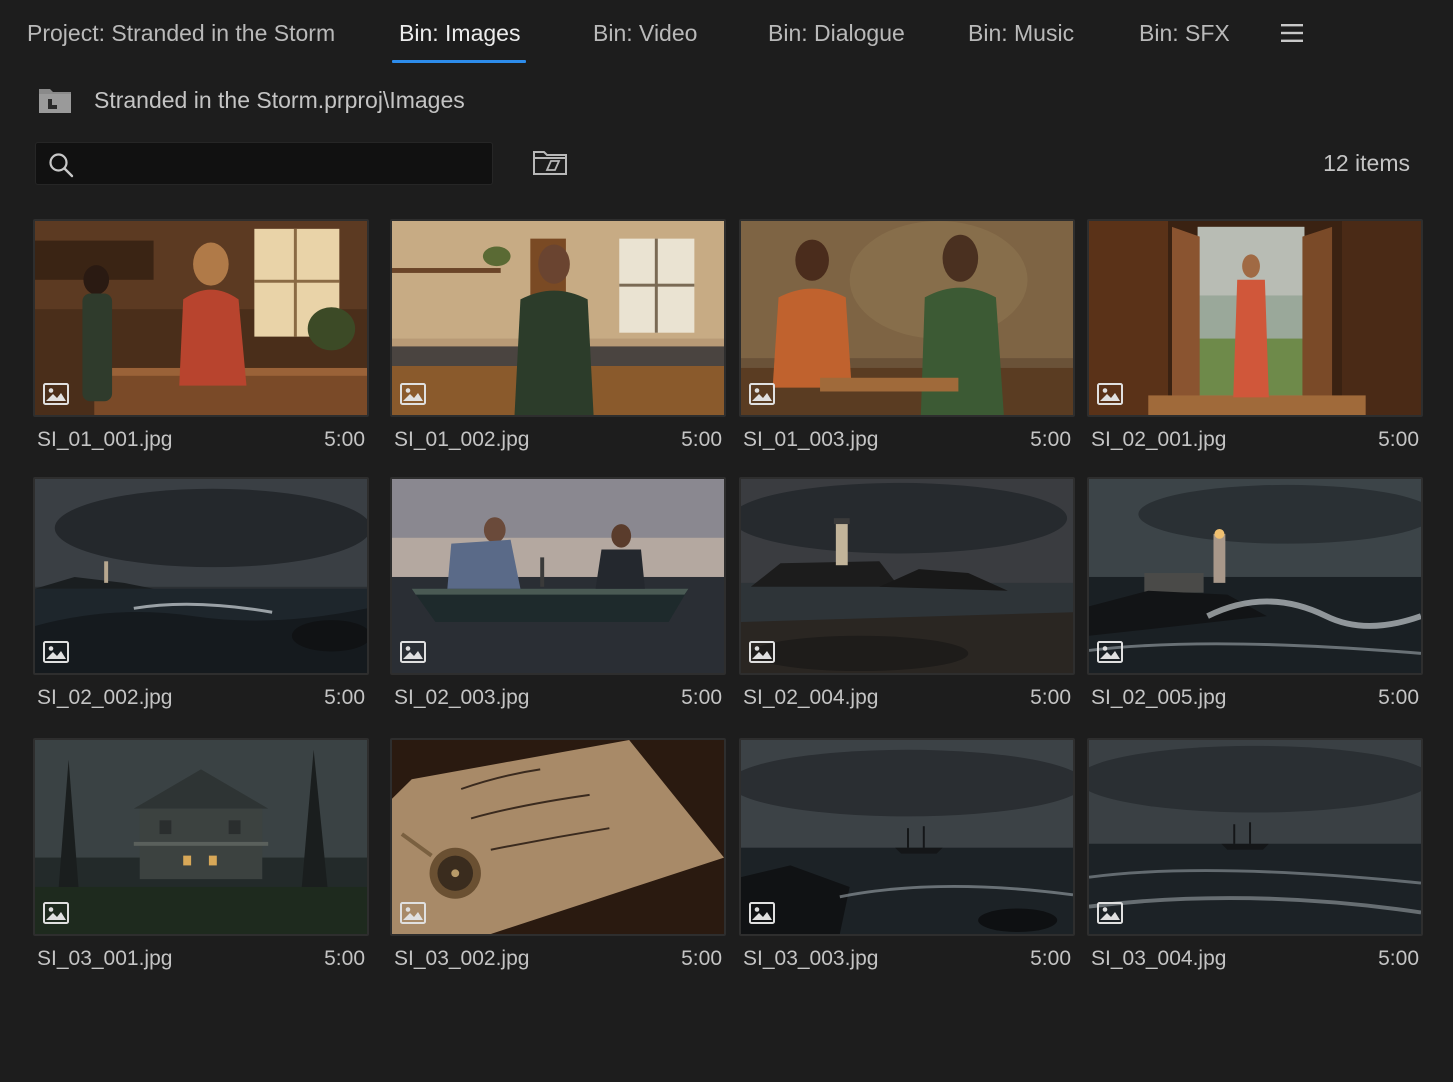  What do you see at coordinates (181, 34) in the screenshot?
I see `tab-project: Project: Stranded in the Storm` at bounding box center [181, 34].